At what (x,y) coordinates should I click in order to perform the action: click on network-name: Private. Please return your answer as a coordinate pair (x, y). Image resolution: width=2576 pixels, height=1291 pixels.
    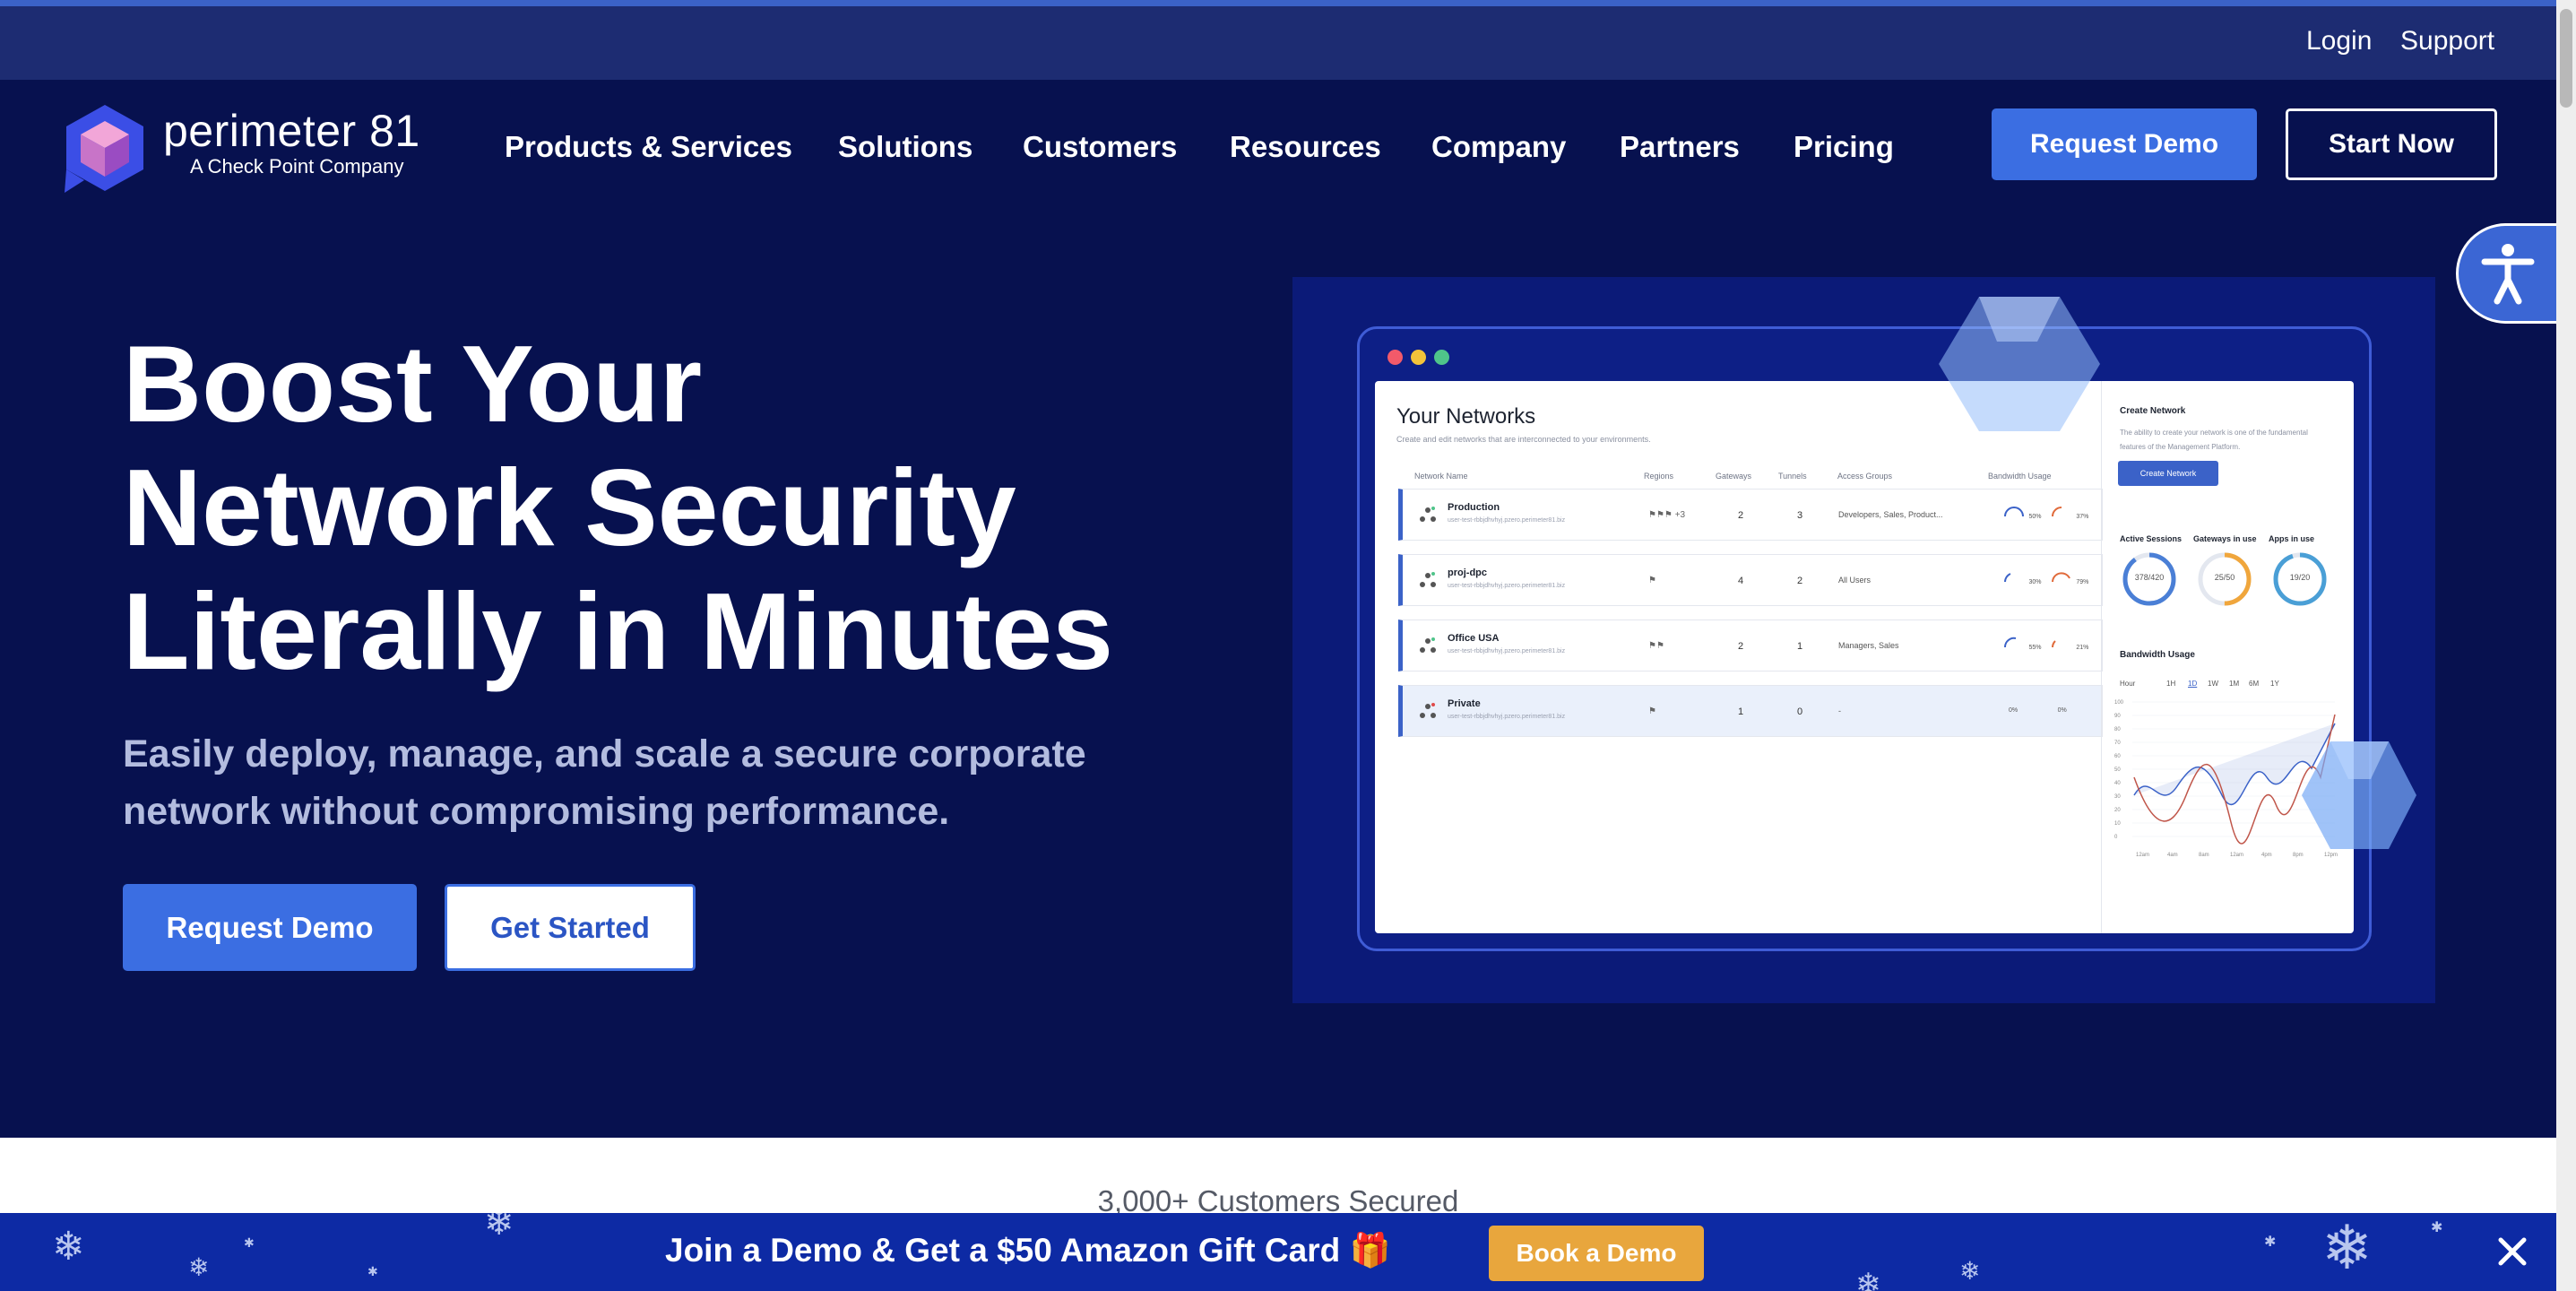
    Looking at the image, I should click on (1464, 703).